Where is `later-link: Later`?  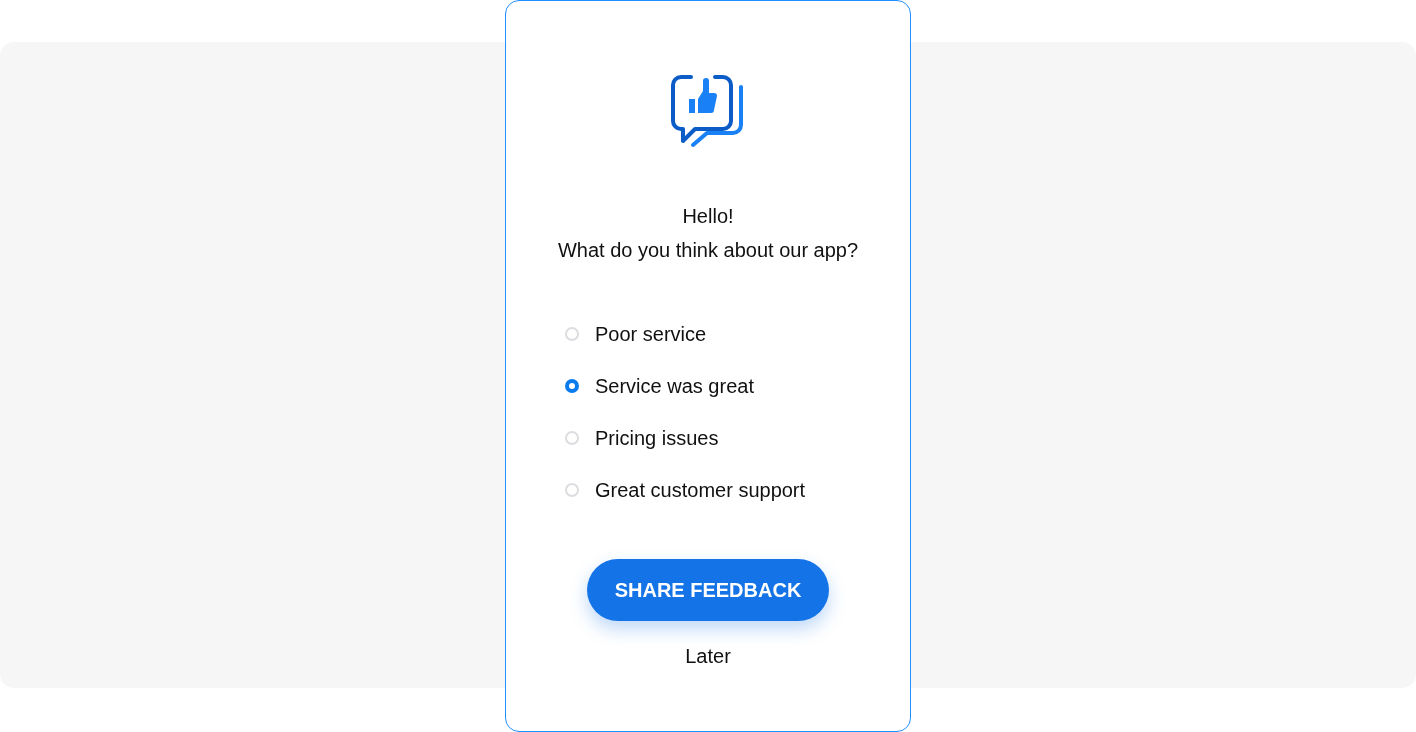 later-link: Later is located at coordinates (708, 656).